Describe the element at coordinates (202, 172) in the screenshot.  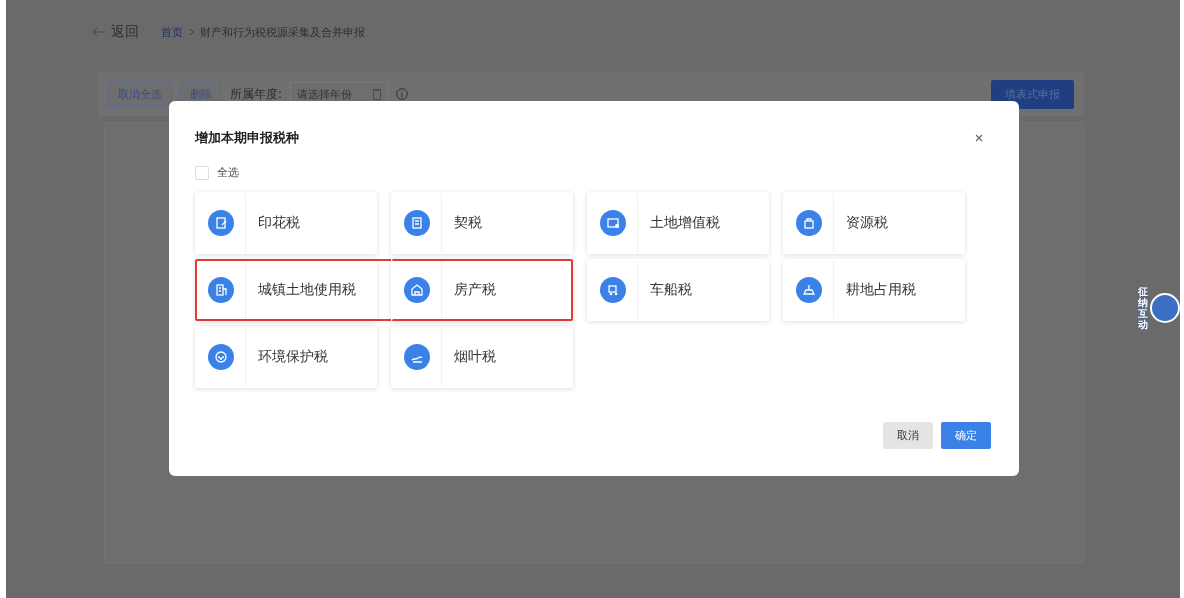
I see `checkbox` at that location.